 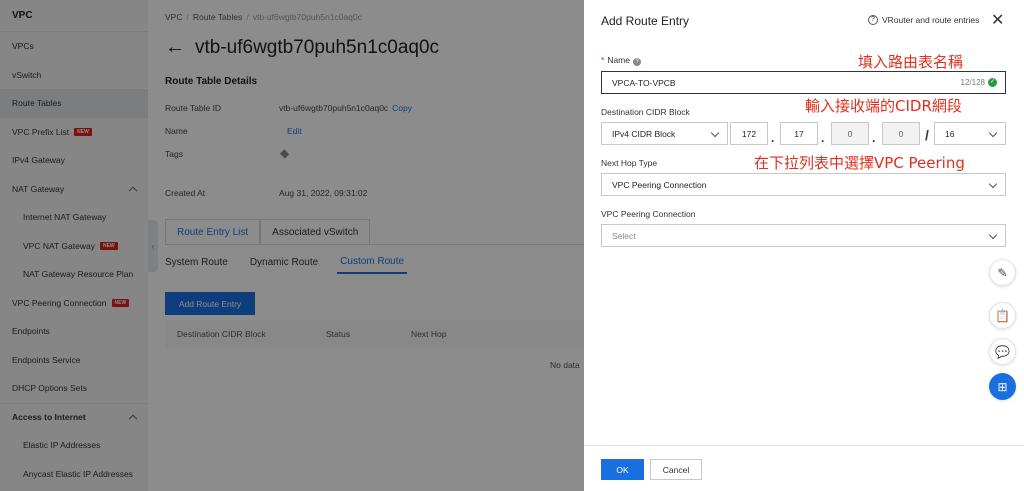 I want to click on cidr-type-select: IPv4 CIDR Block, so click(x=664, y=133).